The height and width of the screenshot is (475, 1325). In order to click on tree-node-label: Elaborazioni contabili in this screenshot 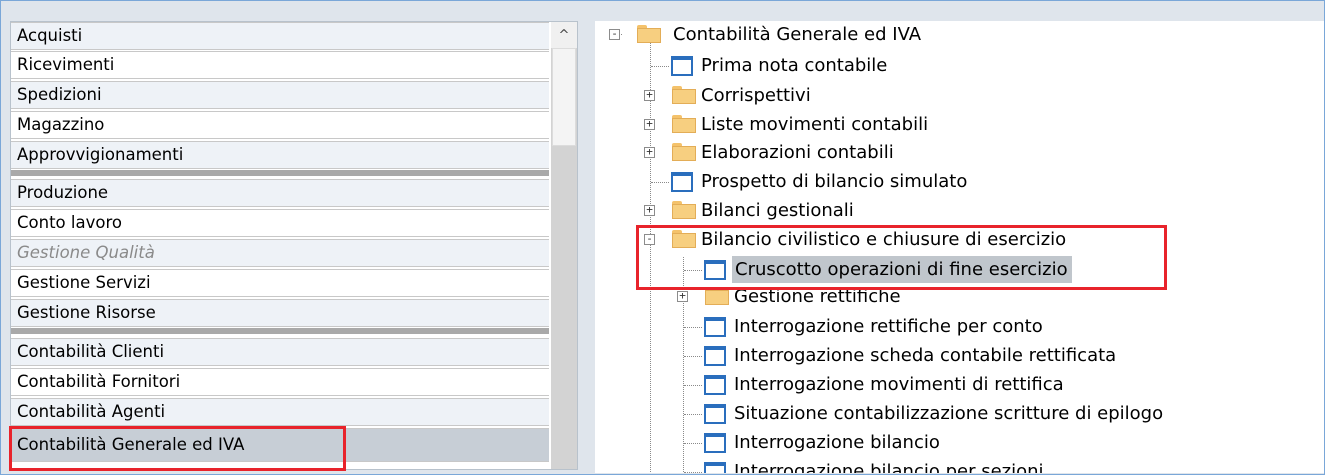, I will do `click(797, 152)`.